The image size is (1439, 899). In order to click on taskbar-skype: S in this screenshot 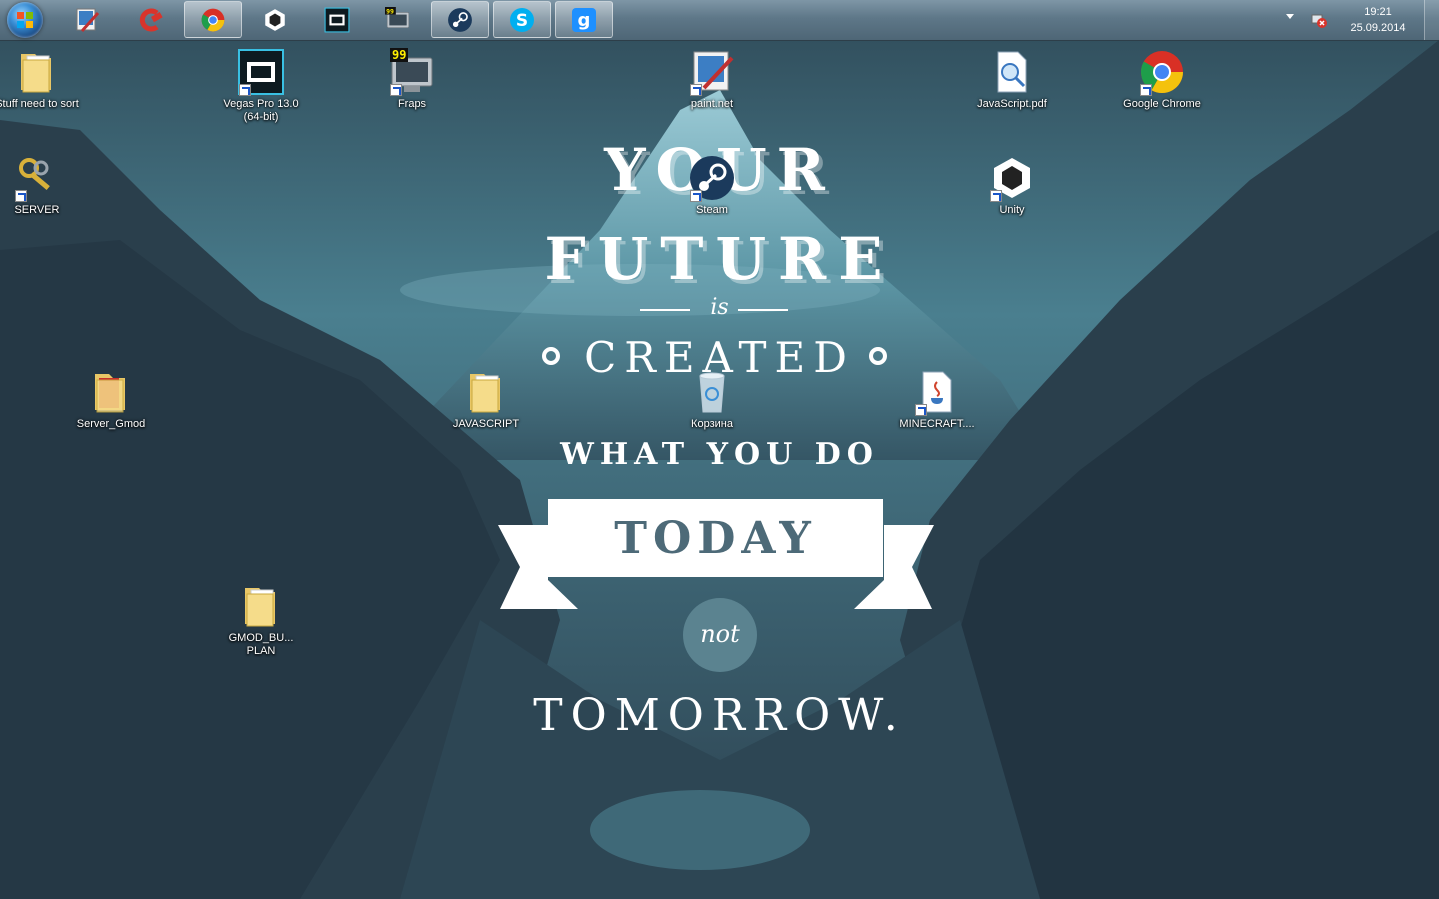, I will do `click(522, 19)`.